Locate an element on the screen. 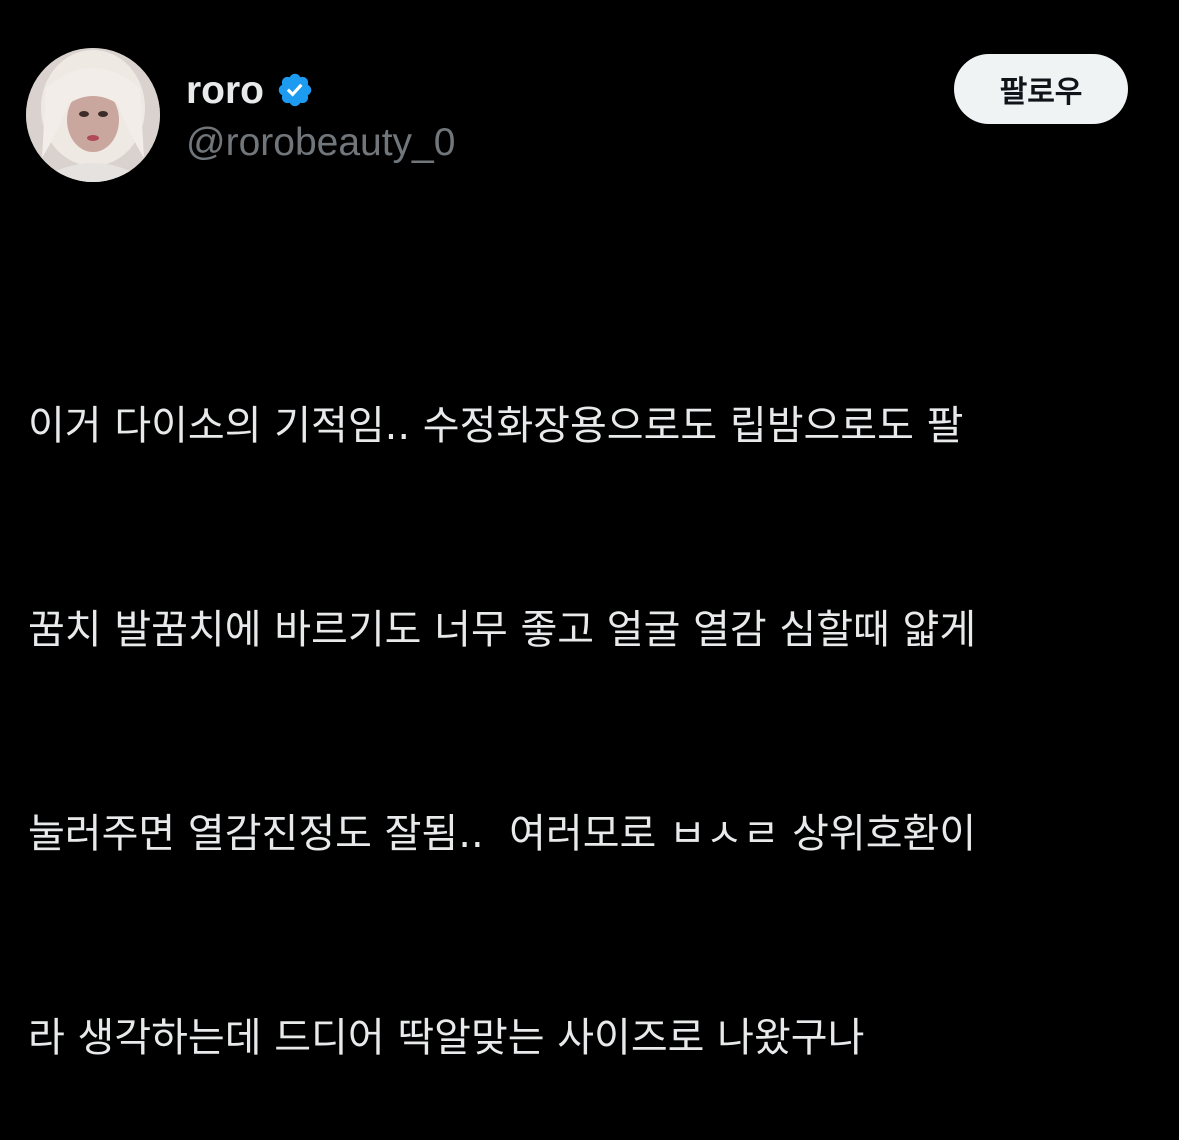 Image resolution: width=1179 pixels, height=1140 pixels. avatar is located at coordinates (93, 115).